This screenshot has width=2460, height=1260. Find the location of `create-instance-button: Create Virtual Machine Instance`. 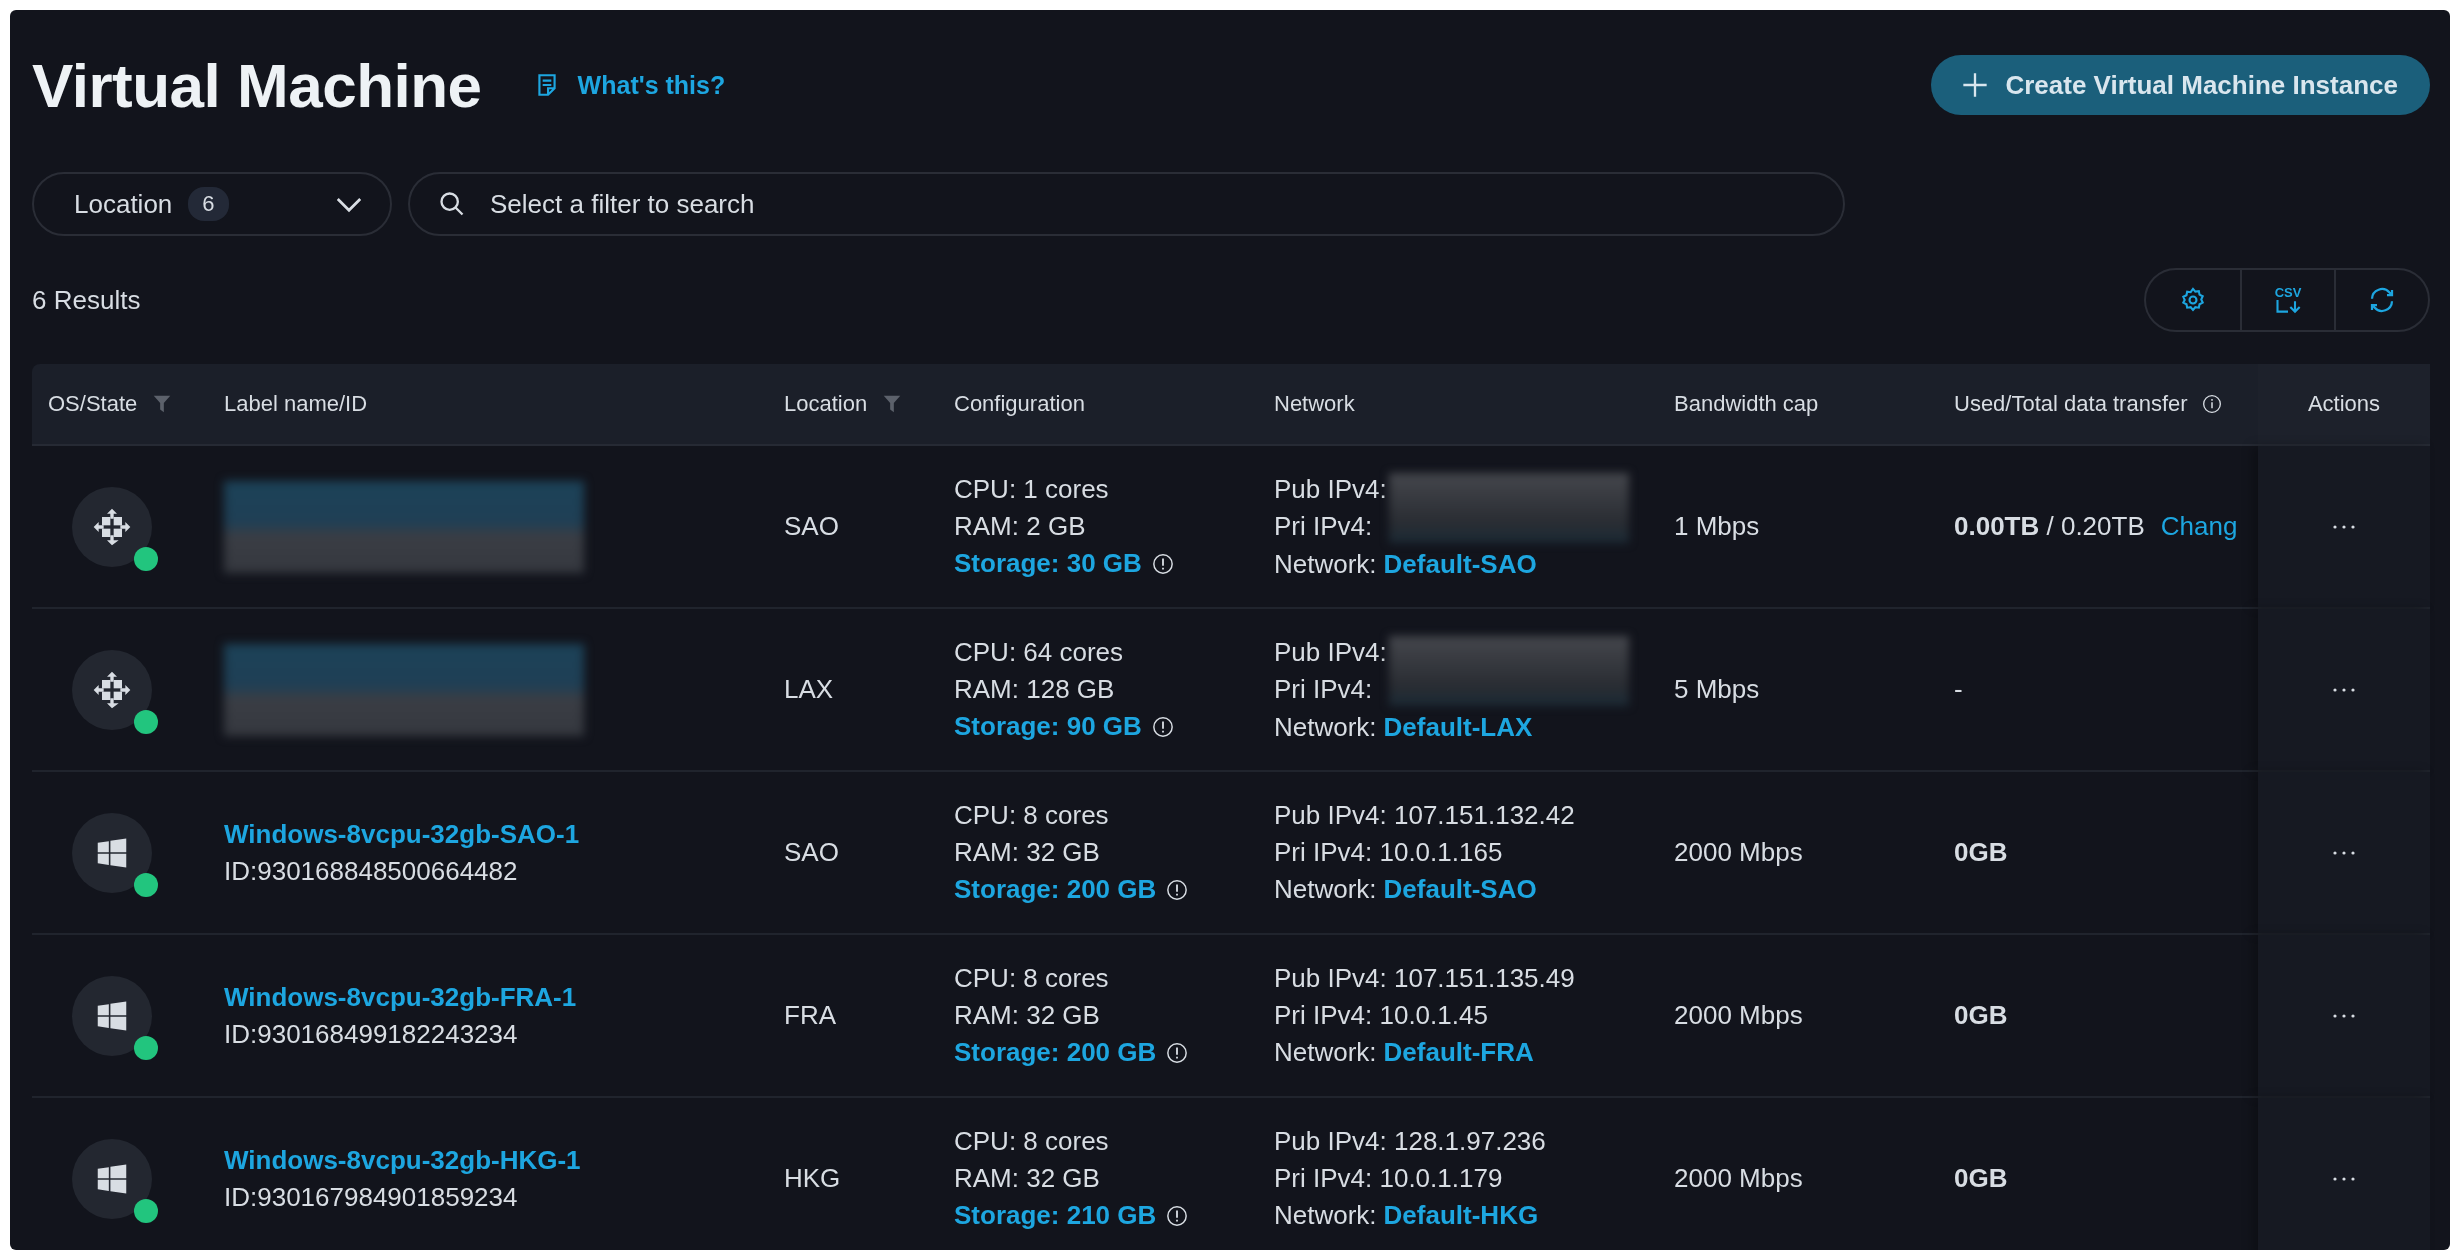

create-instance-button: Create Virtual Machine Instance is located at coordinates (2180, 85).